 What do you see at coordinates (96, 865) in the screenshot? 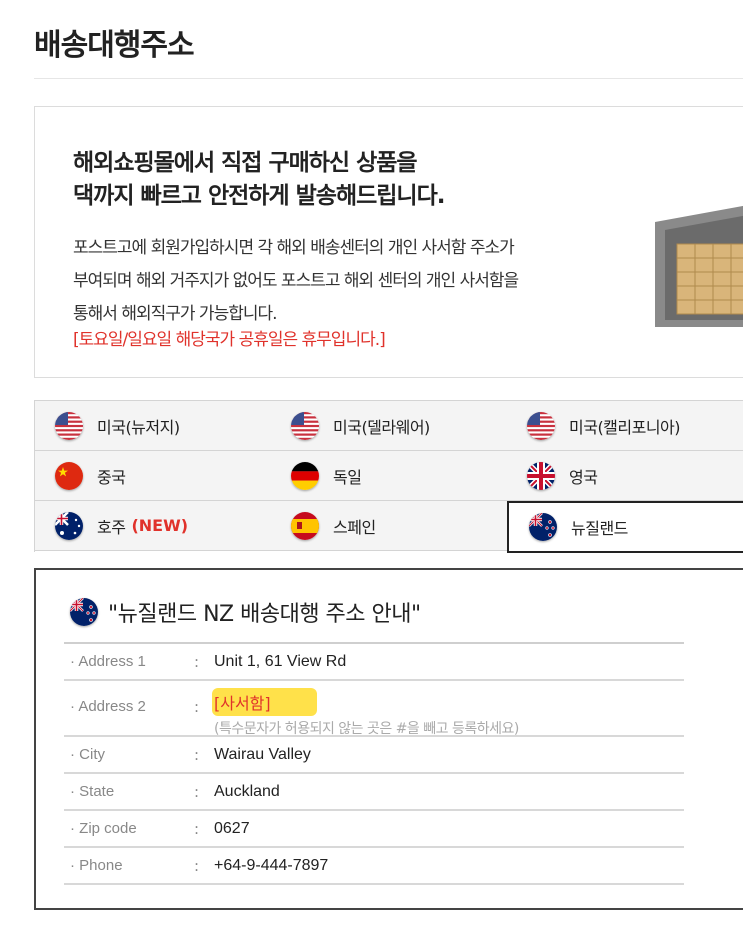
I see `field-label: · Phone` at bounding box center [96, 865].